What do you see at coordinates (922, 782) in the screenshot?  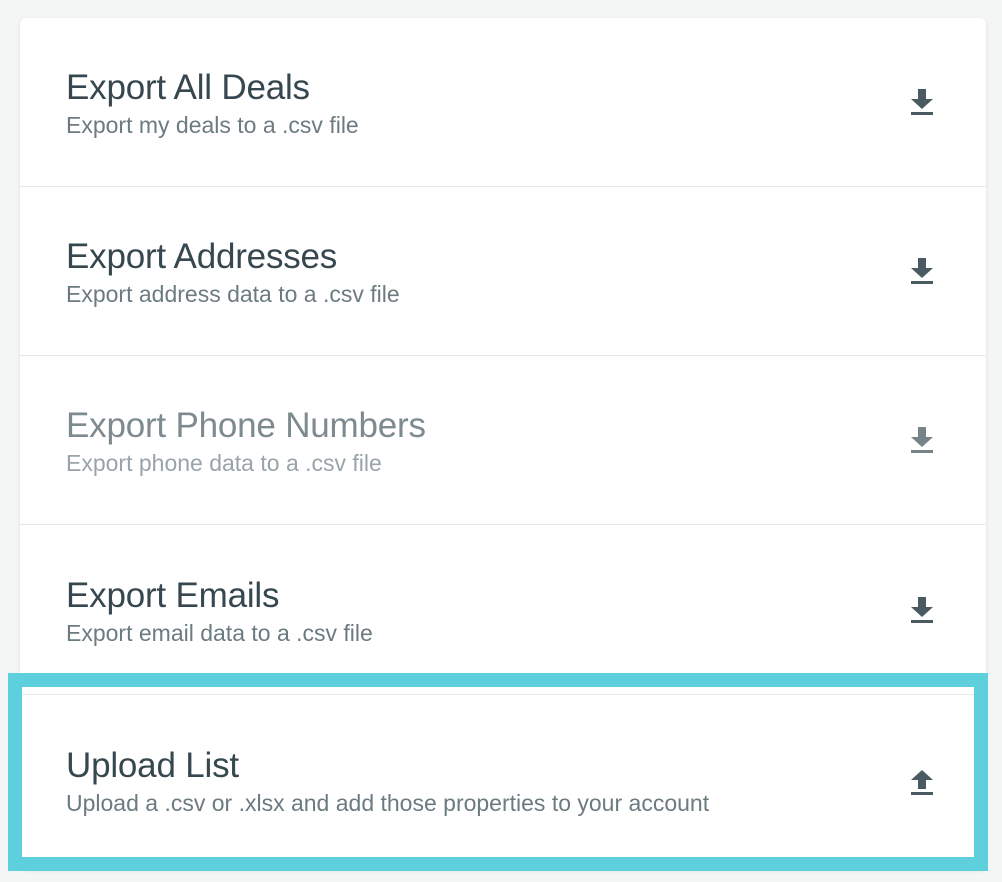 I see `upload-icon` at bounding box center [922, 782].